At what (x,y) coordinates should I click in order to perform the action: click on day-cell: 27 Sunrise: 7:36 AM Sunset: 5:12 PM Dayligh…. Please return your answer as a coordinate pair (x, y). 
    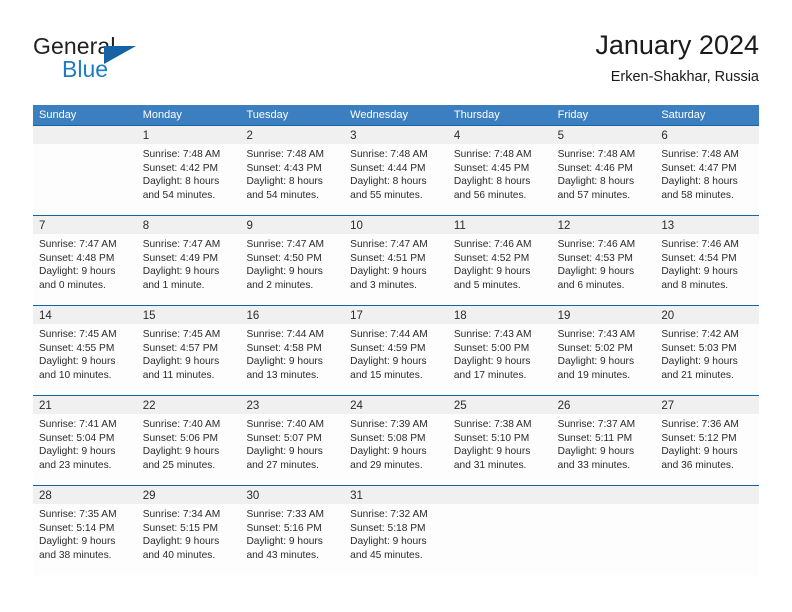
    Looking at the image, I should click on (707, 440).